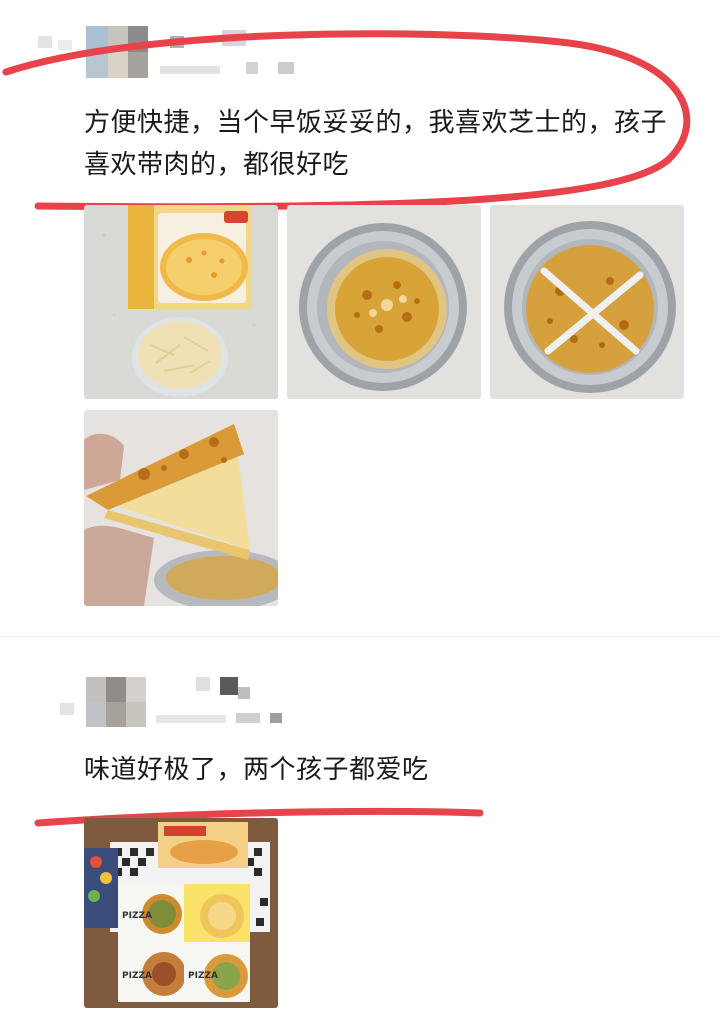 Image resolution: width=720 pixels, height=1032 pixels. I want to click on review-photo-pizza-tray, so click(384, 302).